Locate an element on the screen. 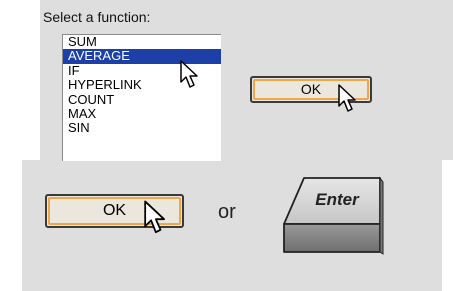 Image resolution: width=453 pixels, height=291 pixels. function-list-item: MAX is located at coordinates (142, 113).